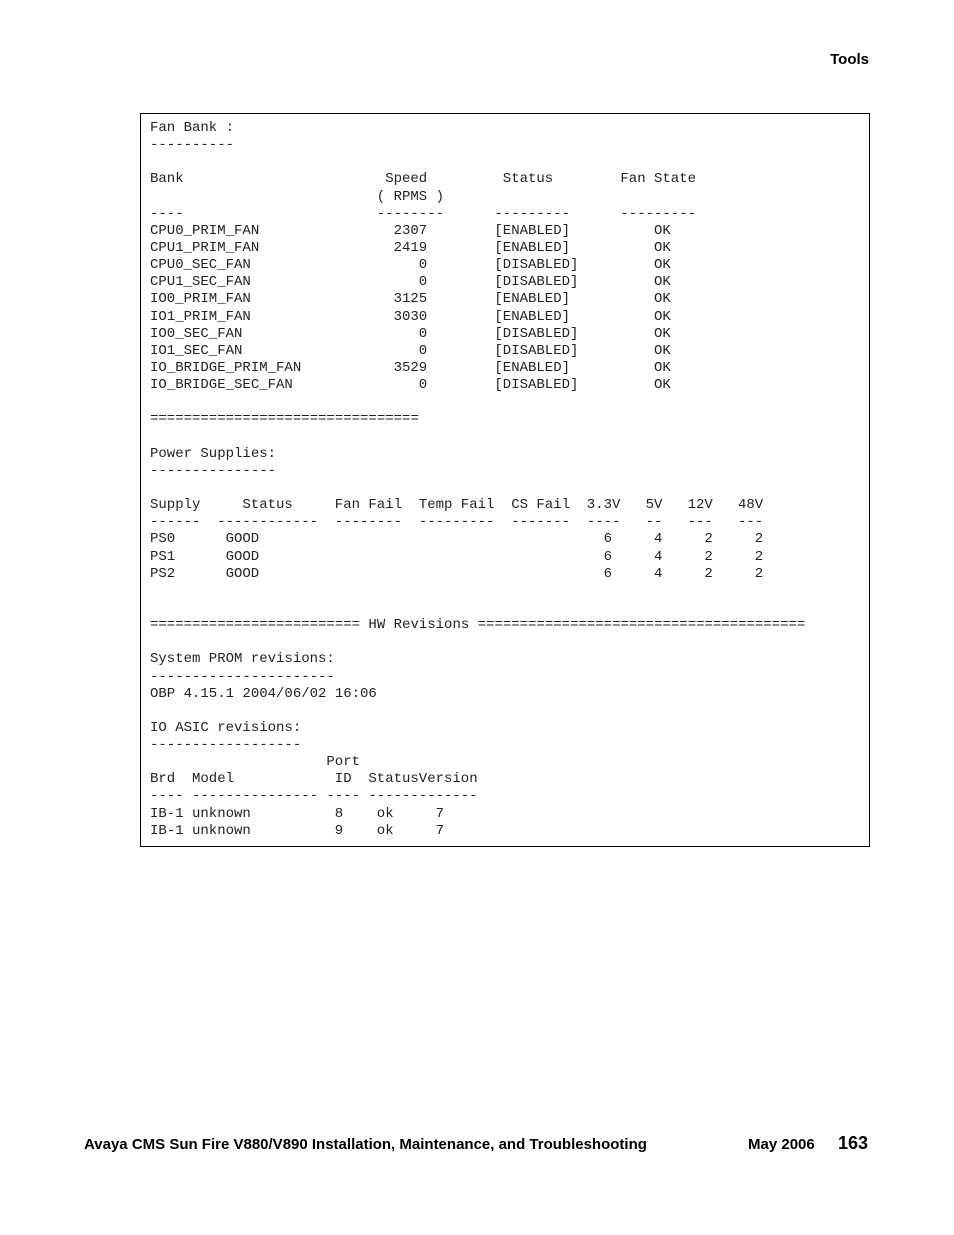 This screenshot has height=1235, width=954. I want to click on power-underline: ---------------, so click(500, 471).